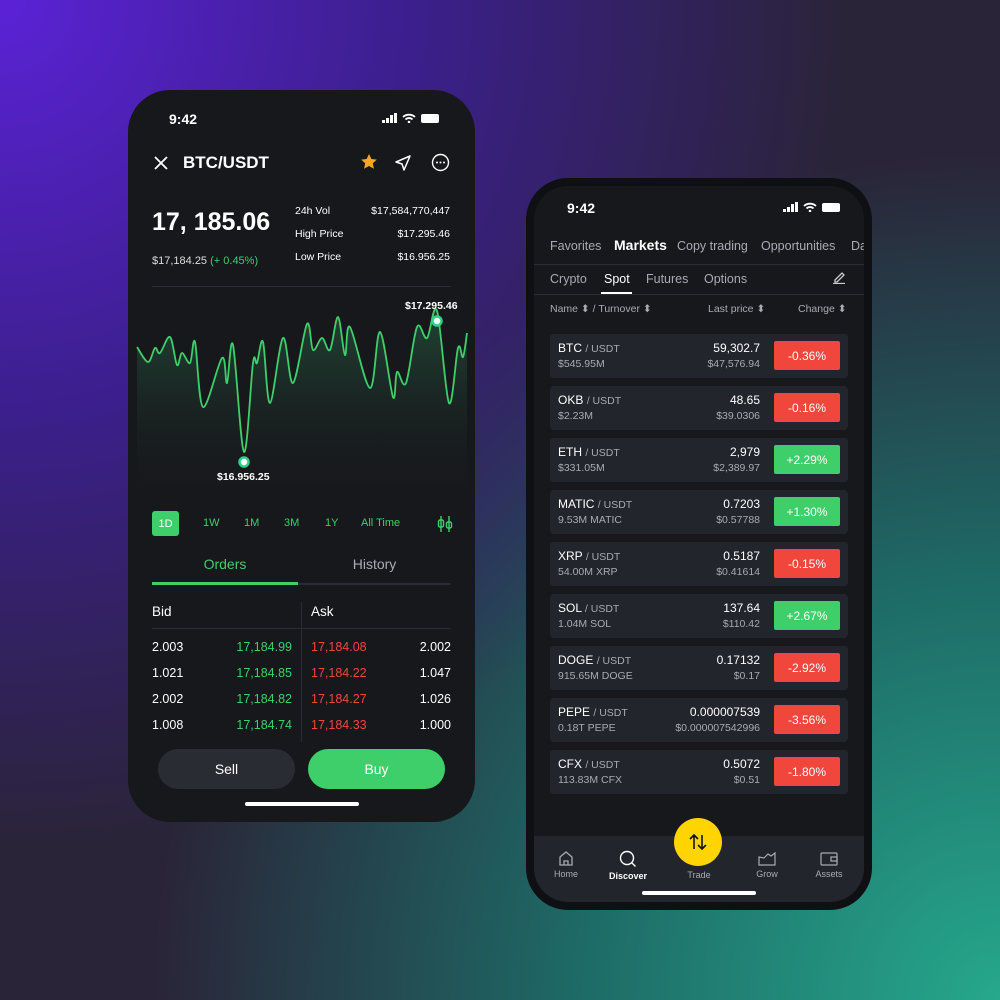 This screenshot has height=1000, width=1000. I want to click on turnover-label: Turnover, so click(619, 309).